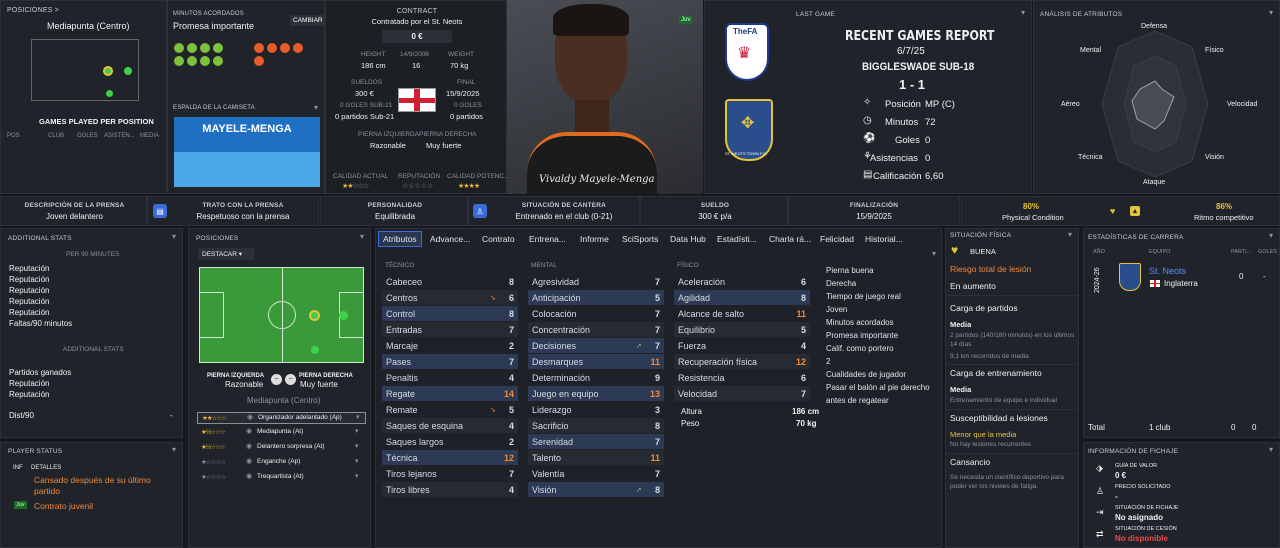 The height and width of the screenshot is (548, 1280). What do you see at coordinates (316, 107) in the screenshot?
I see `shirt-chevron-icon: ▾` at bounding box center [316, 107].